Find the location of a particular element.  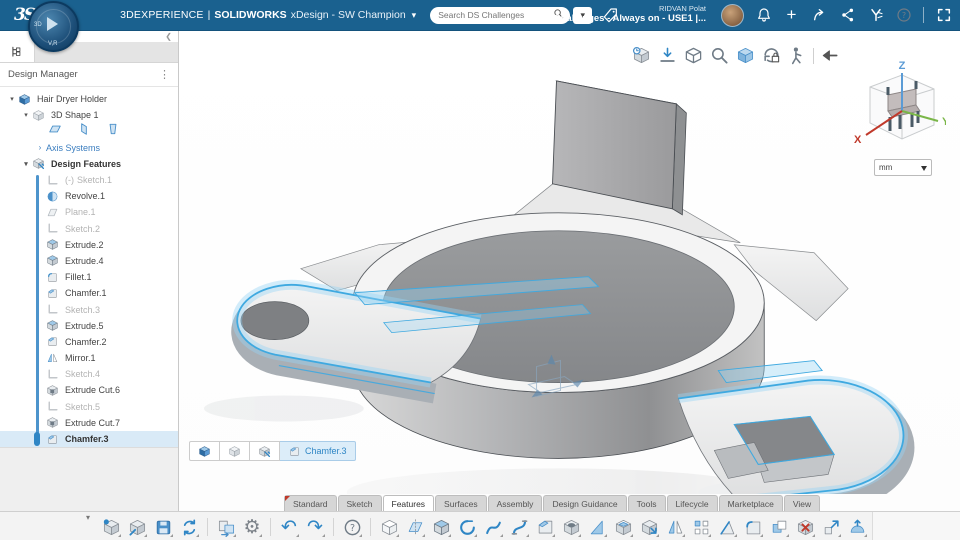

tab-sketch: Sketch is located at coordinates (359, 503).